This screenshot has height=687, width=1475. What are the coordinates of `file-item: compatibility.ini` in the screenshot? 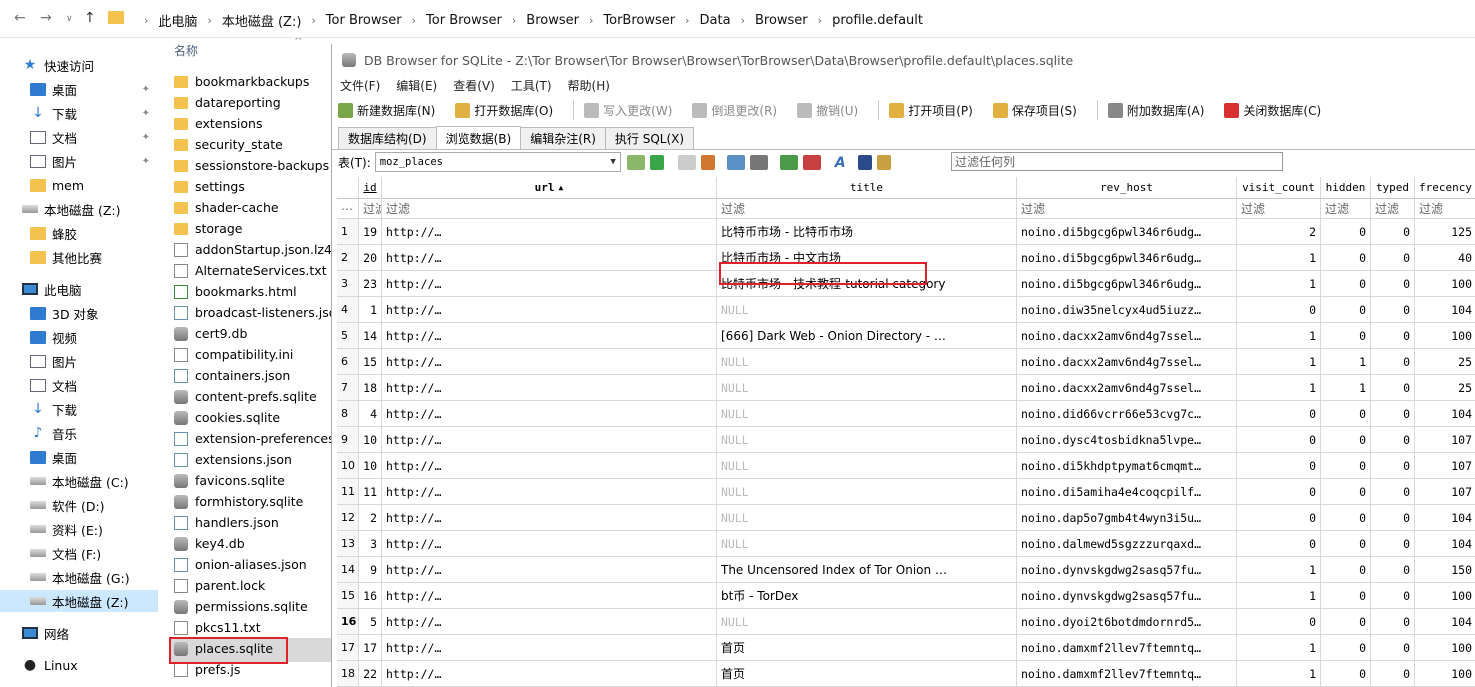 It's located at (254, 354).